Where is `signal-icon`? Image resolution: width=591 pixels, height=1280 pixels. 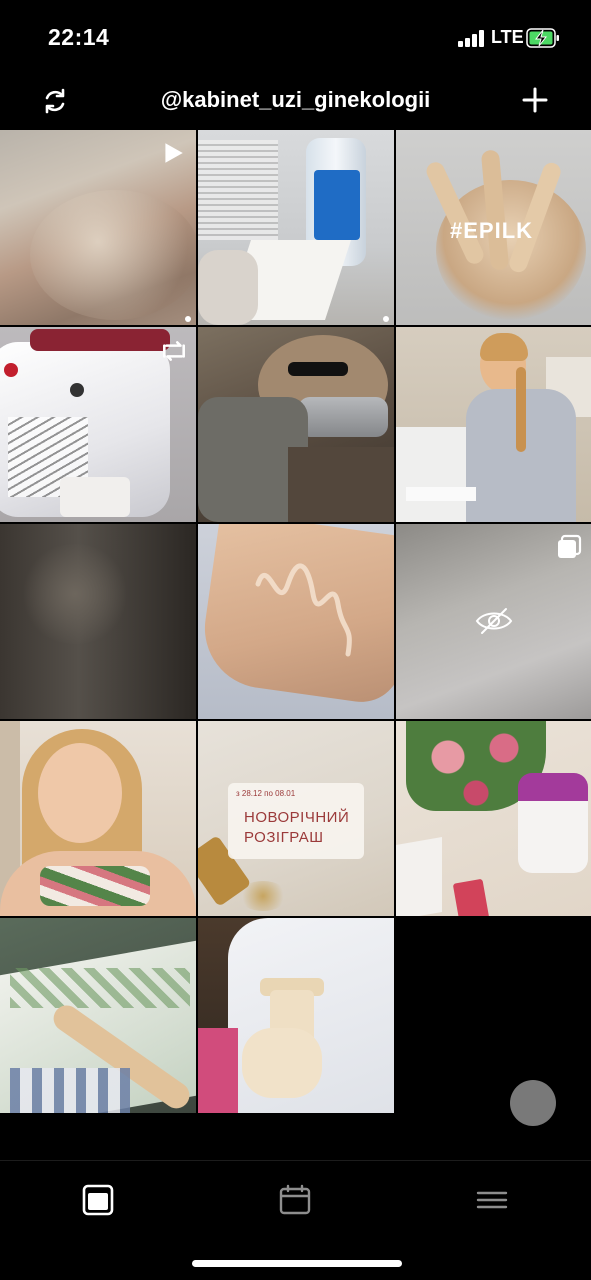 signal-icon is located at coordinates (471, 38).